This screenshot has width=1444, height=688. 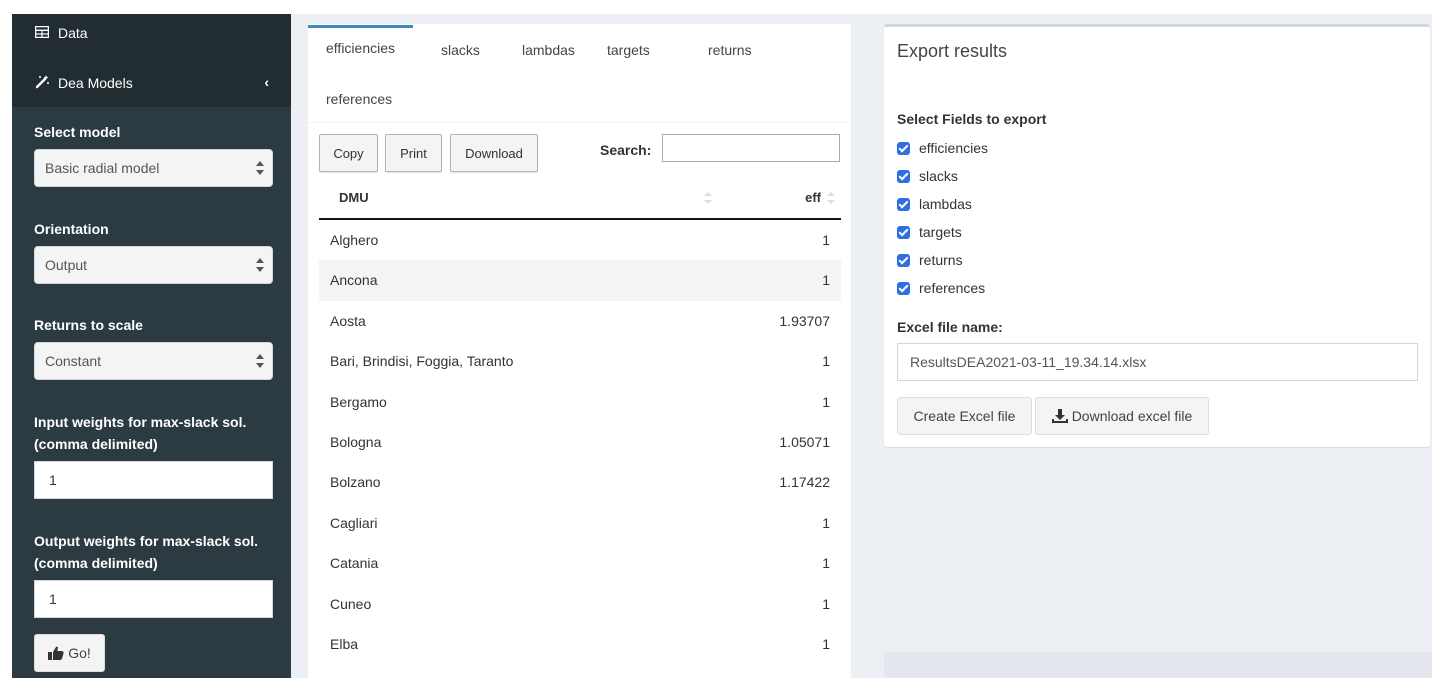 I want to click on table-row: Bari, Brindisi, Foggia, Taranto 1, so click(x=580, y=361).